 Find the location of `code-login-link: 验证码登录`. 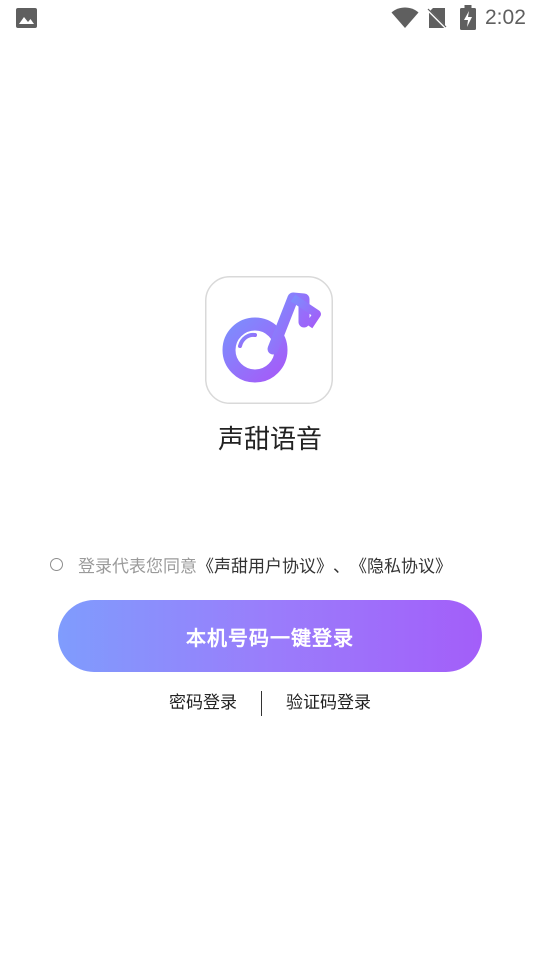

code-login-link: 验证码登录 is located at coordinates (328, 703).